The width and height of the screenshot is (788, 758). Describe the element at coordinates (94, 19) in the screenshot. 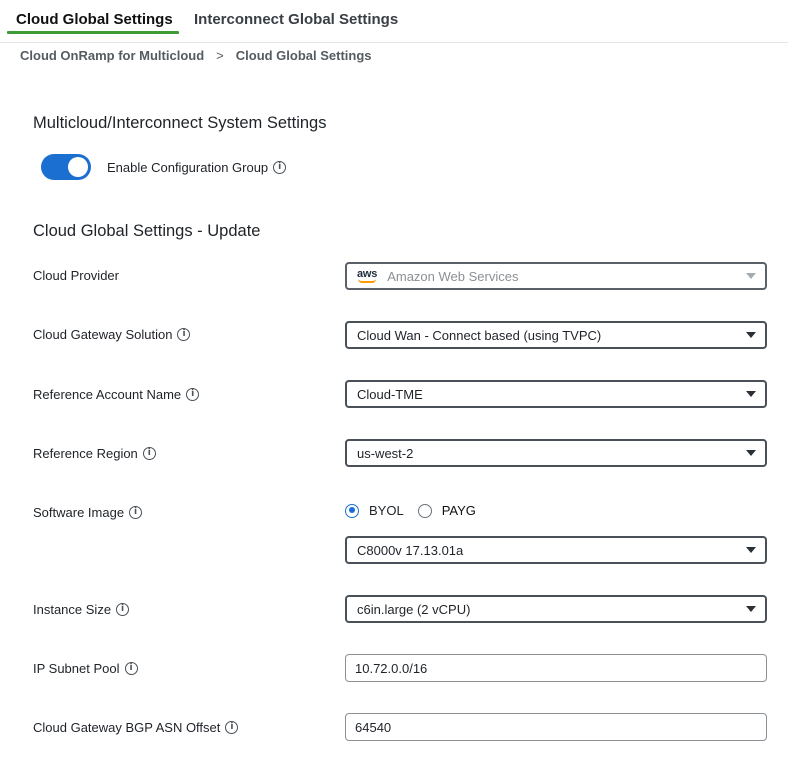

I see `tab-cloud-global-settings: Cloud Global Settings` at that location.